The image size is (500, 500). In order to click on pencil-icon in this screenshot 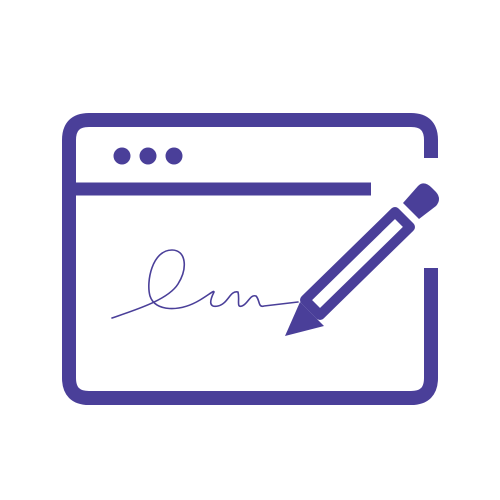, I will do `click(362, 259)`.